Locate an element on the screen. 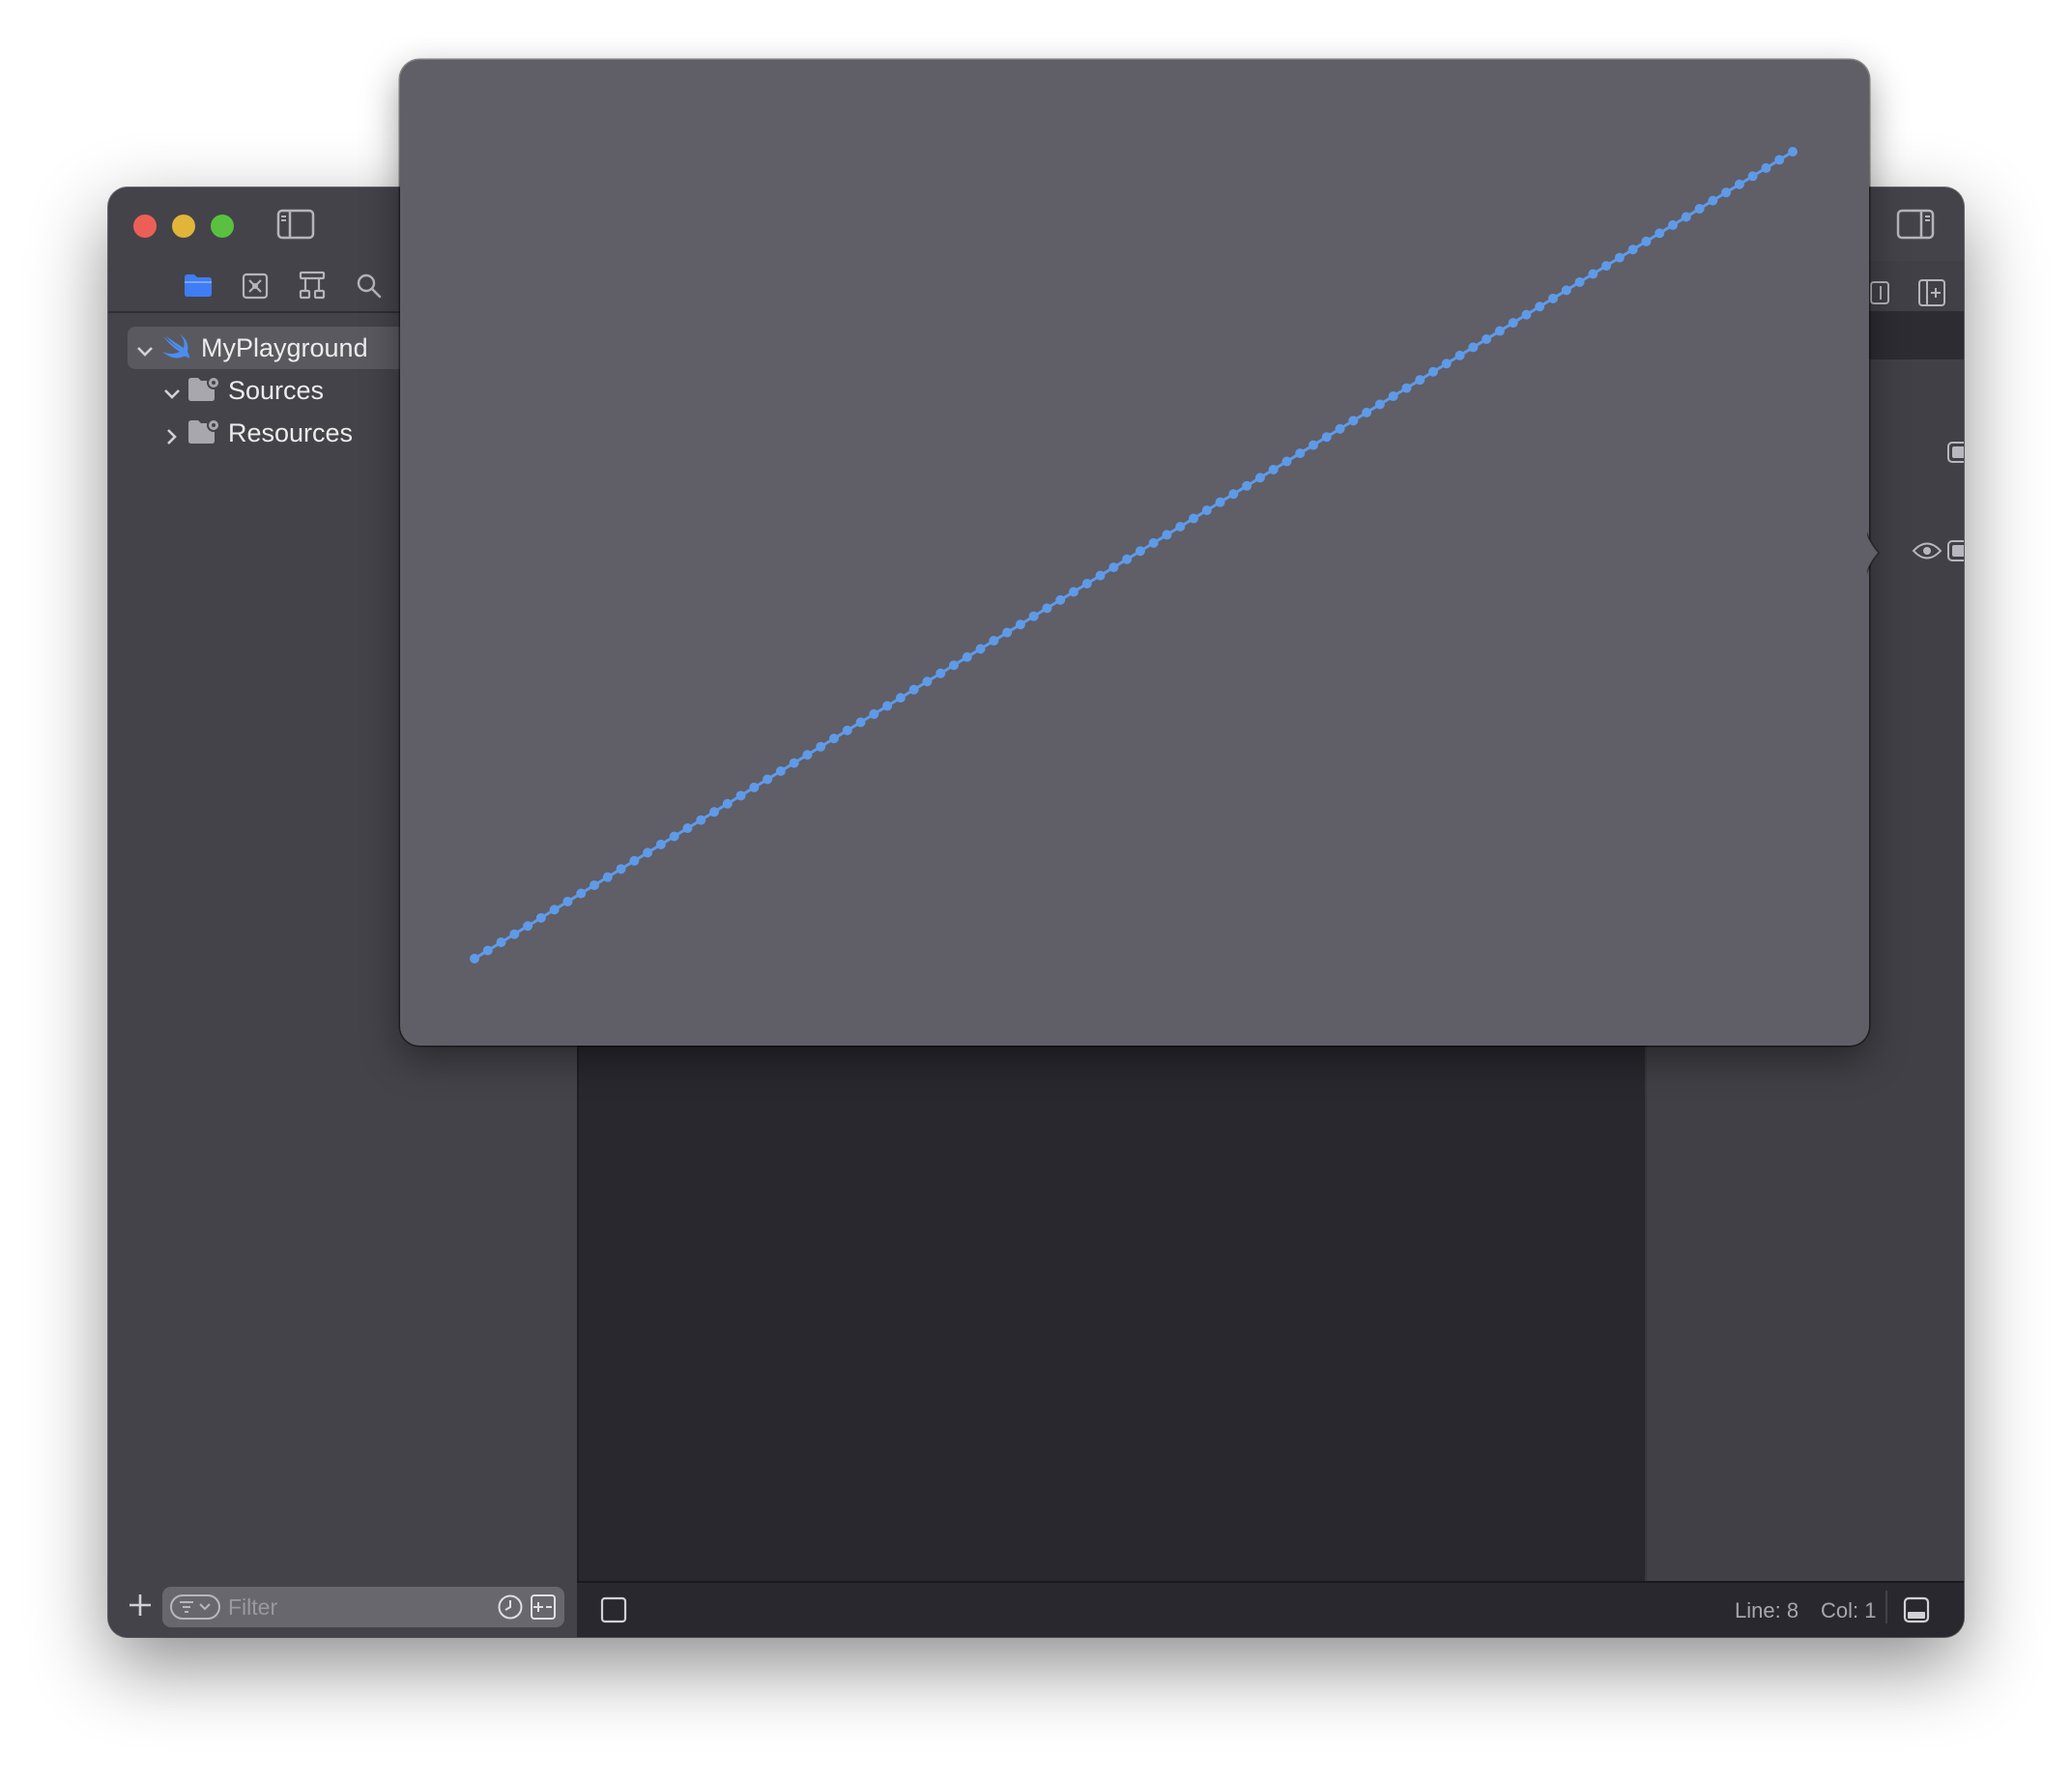 Image resolution: width=2072 pixels, height=1780 pixels. hierarchy-icon is located at coordinates (312, 285).